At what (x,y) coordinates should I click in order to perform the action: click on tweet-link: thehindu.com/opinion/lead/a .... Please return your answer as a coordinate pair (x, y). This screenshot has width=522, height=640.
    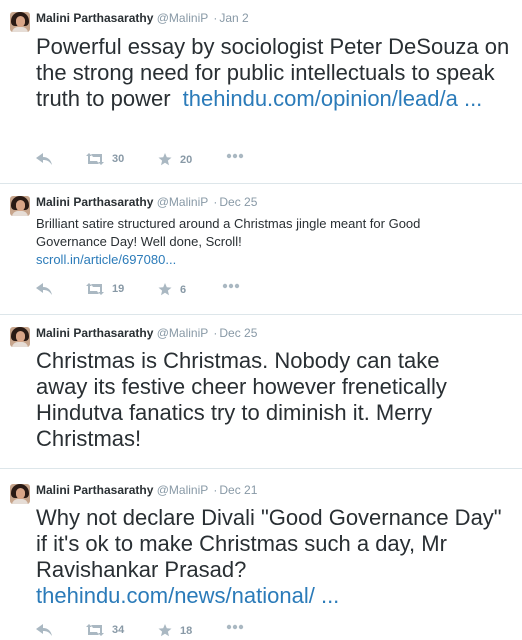
    Looking at the image, I should click on (333, 98).